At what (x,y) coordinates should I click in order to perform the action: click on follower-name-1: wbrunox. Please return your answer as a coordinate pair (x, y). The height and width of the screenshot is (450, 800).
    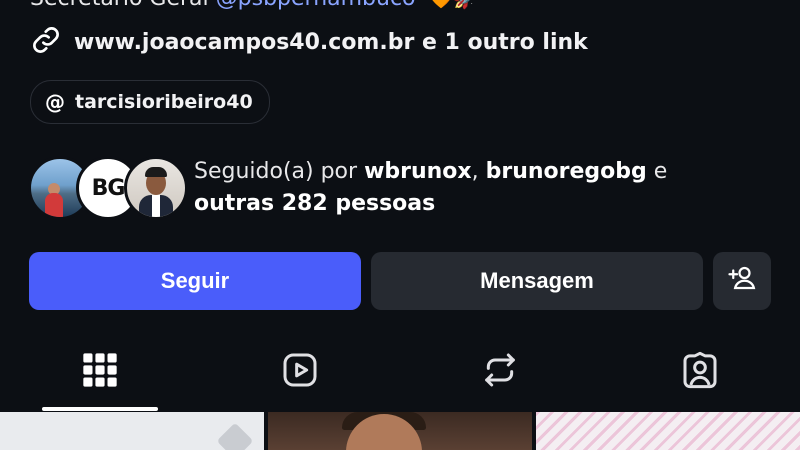
    Looking at the image, I should click on (418, 171).